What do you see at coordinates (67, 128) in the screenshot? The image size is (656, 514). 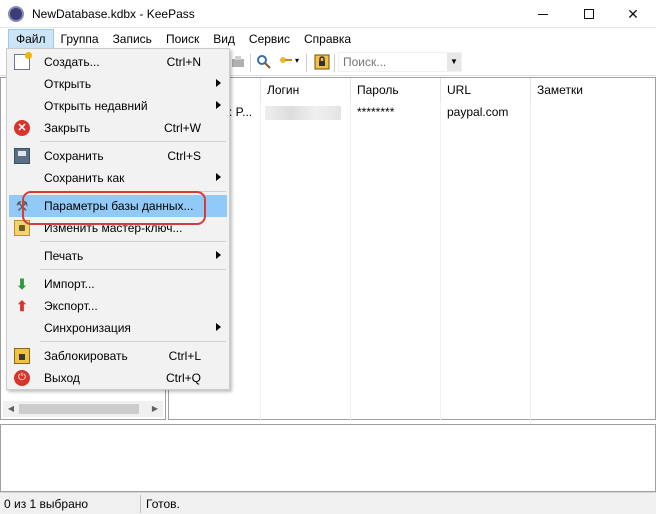 I see `menu-item-label: Закрыть` at bounding box center [67, 128].